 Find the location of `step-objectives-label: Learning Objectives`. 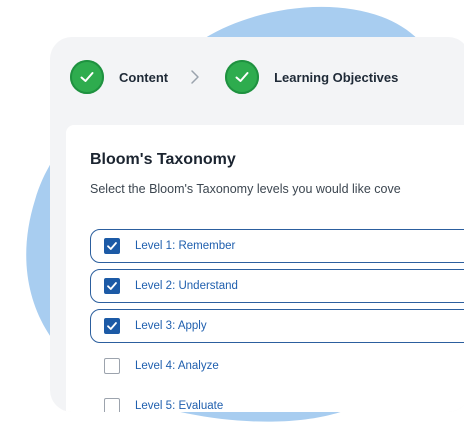

step-objectives-label: Learning Objectives is located at coordinates (336, 77).